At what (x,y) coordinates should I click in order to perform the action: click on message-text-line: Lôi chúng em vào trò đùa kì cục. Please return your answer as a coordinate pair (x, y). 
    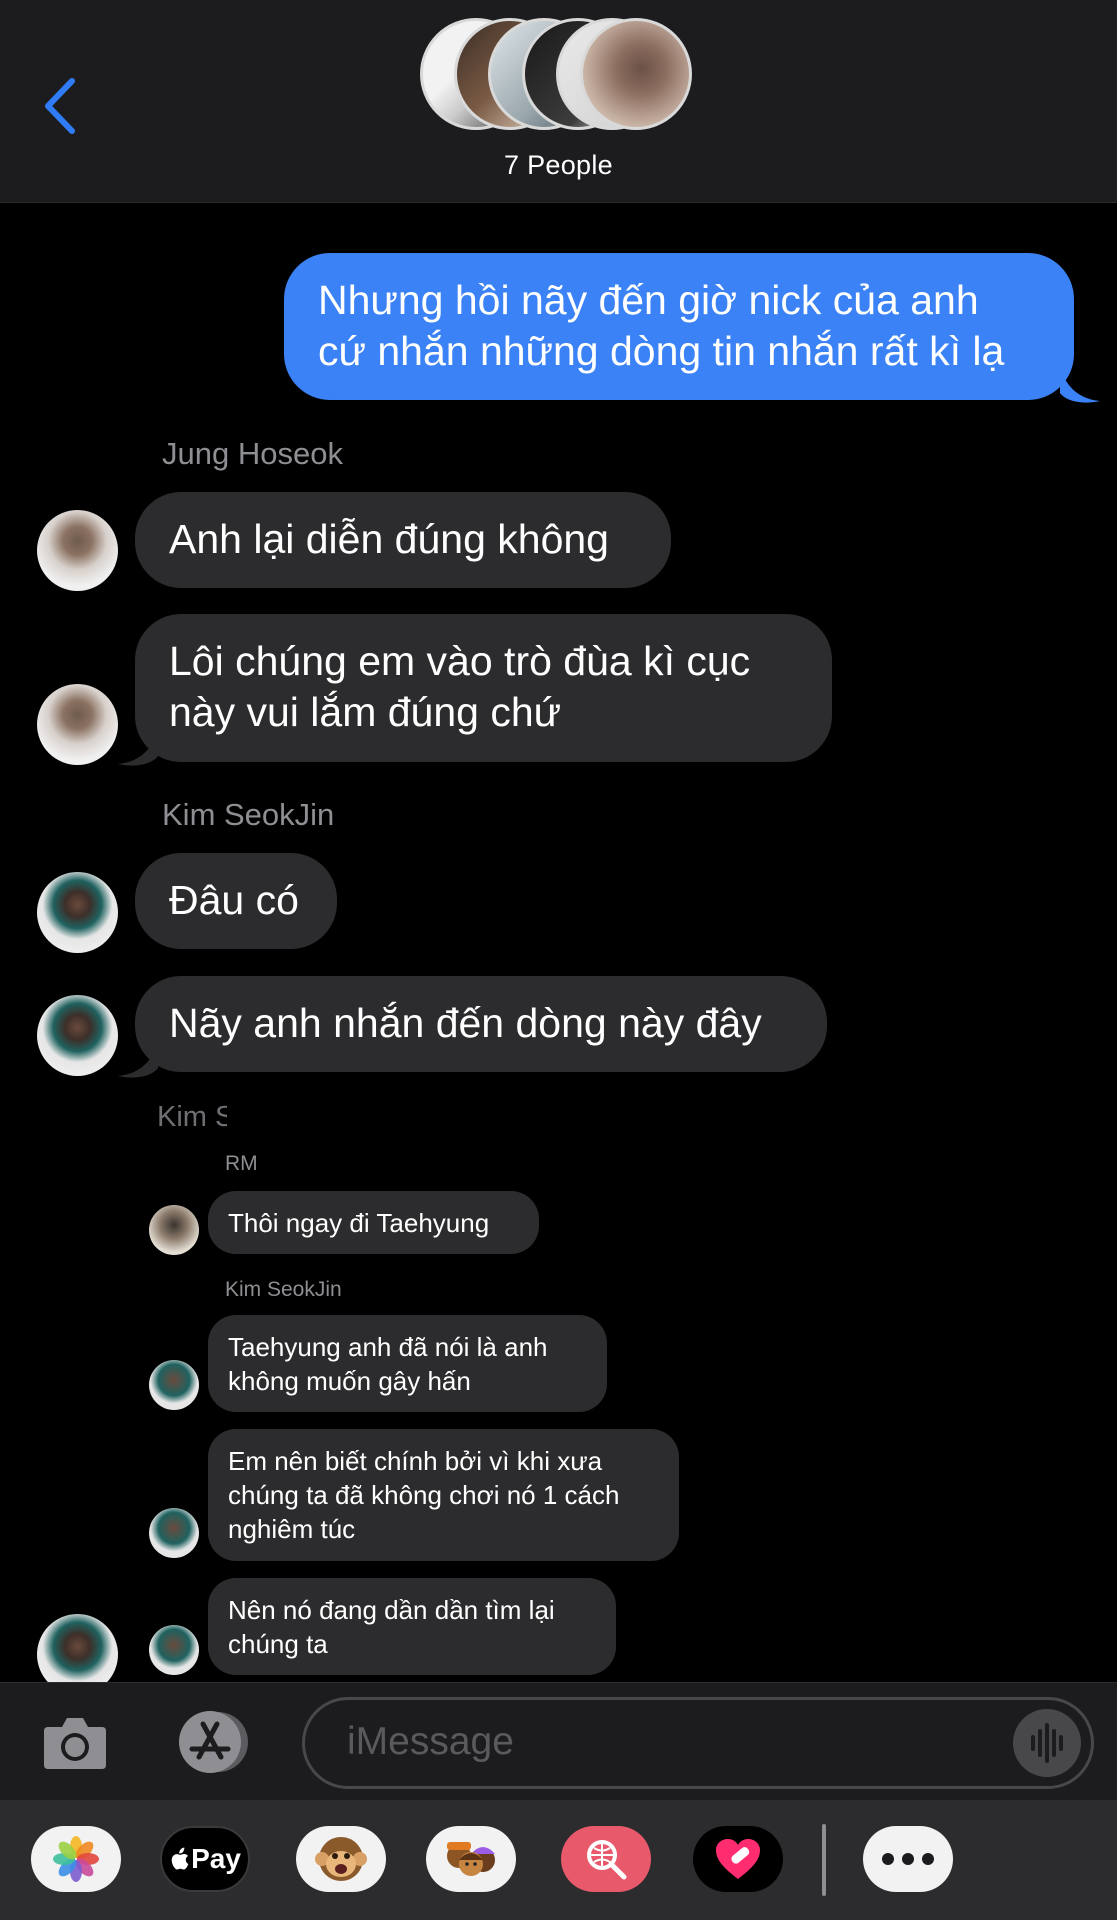
    Looking at the image, I should click on (460, 661).